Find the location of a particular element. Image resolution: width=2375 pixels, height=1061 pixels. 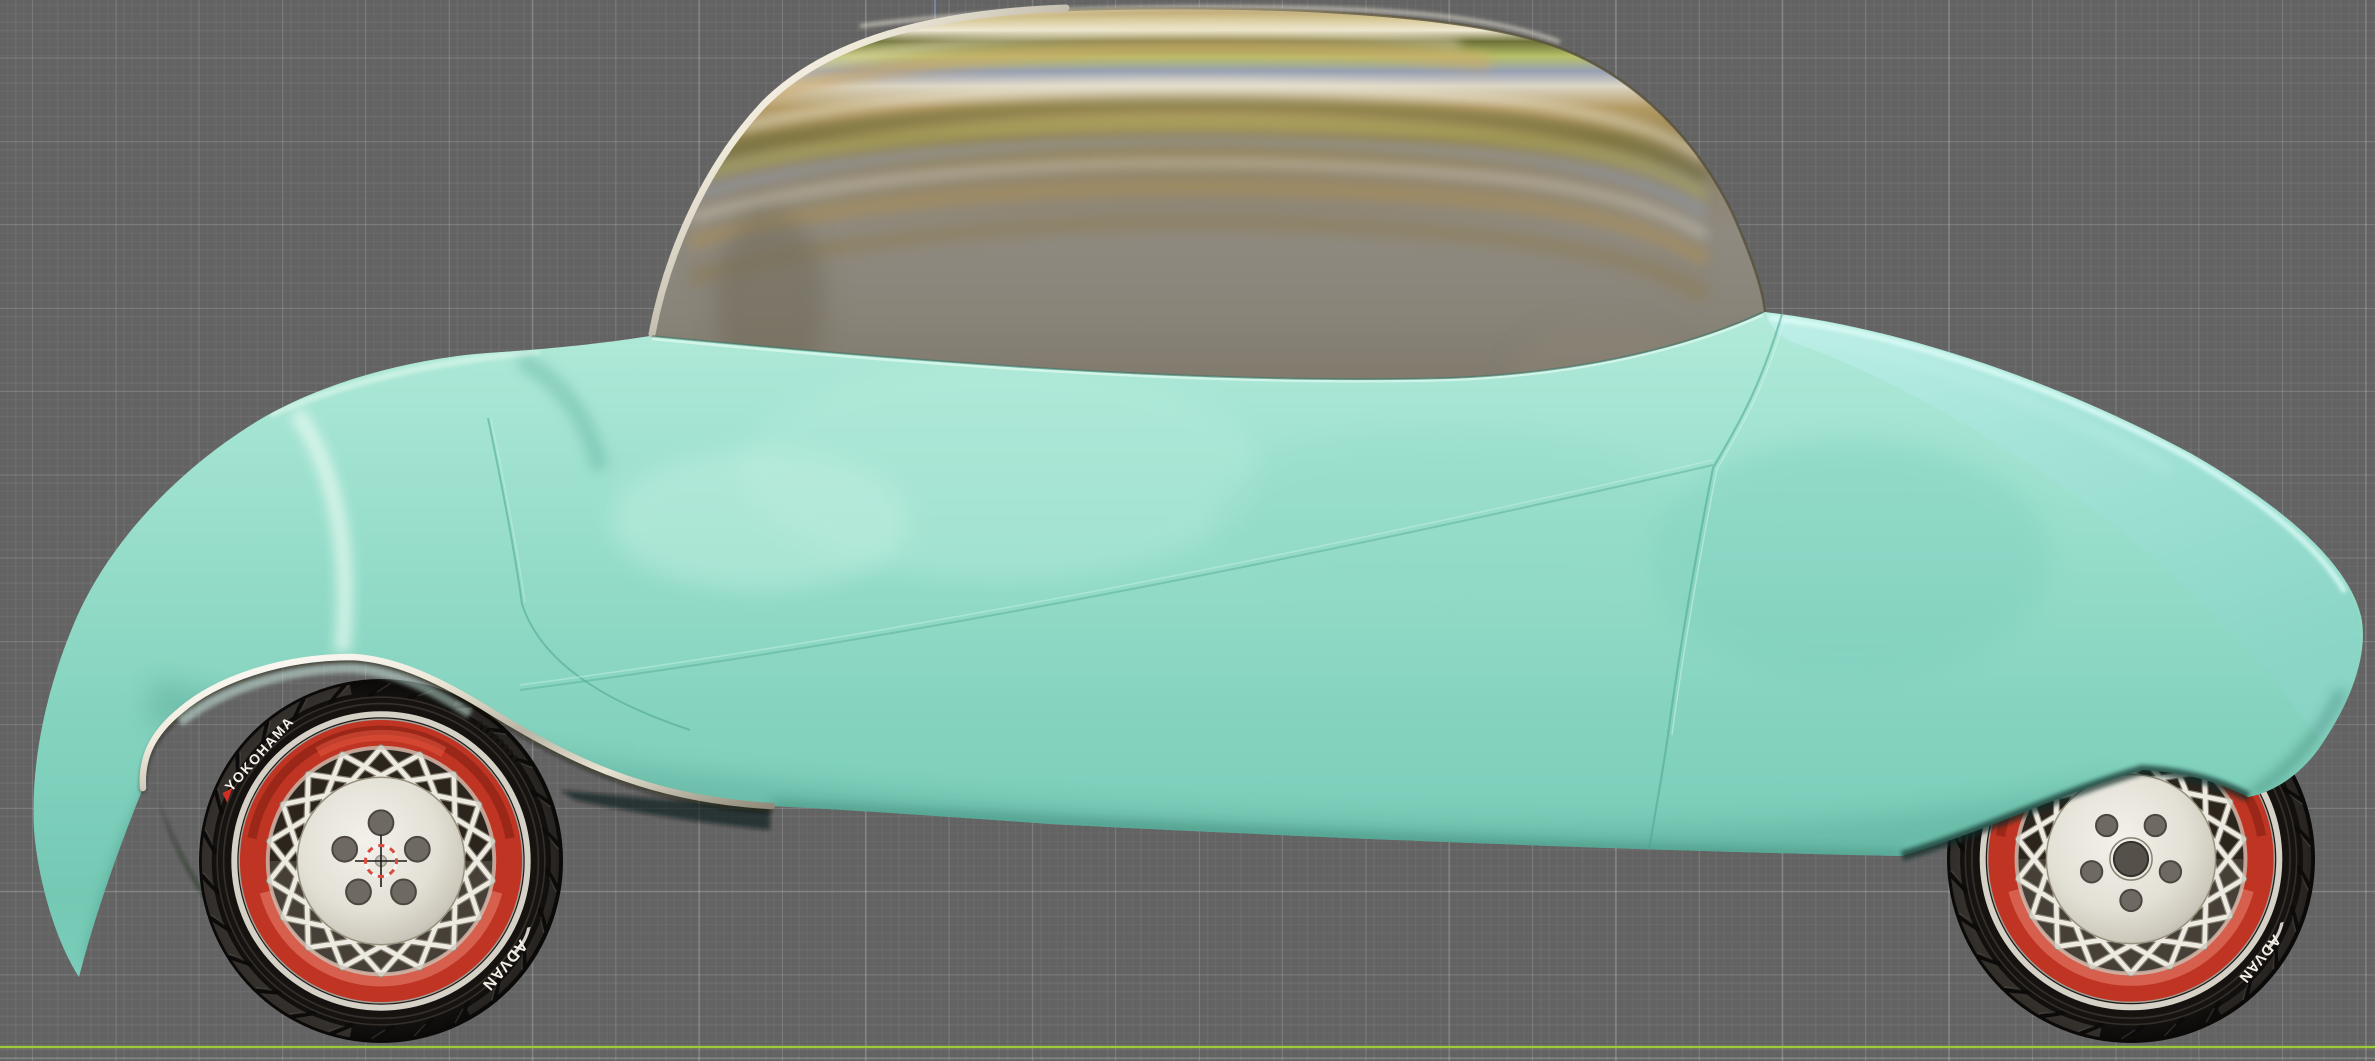

body-reflection-rear is located at coordinates (1450, 520).